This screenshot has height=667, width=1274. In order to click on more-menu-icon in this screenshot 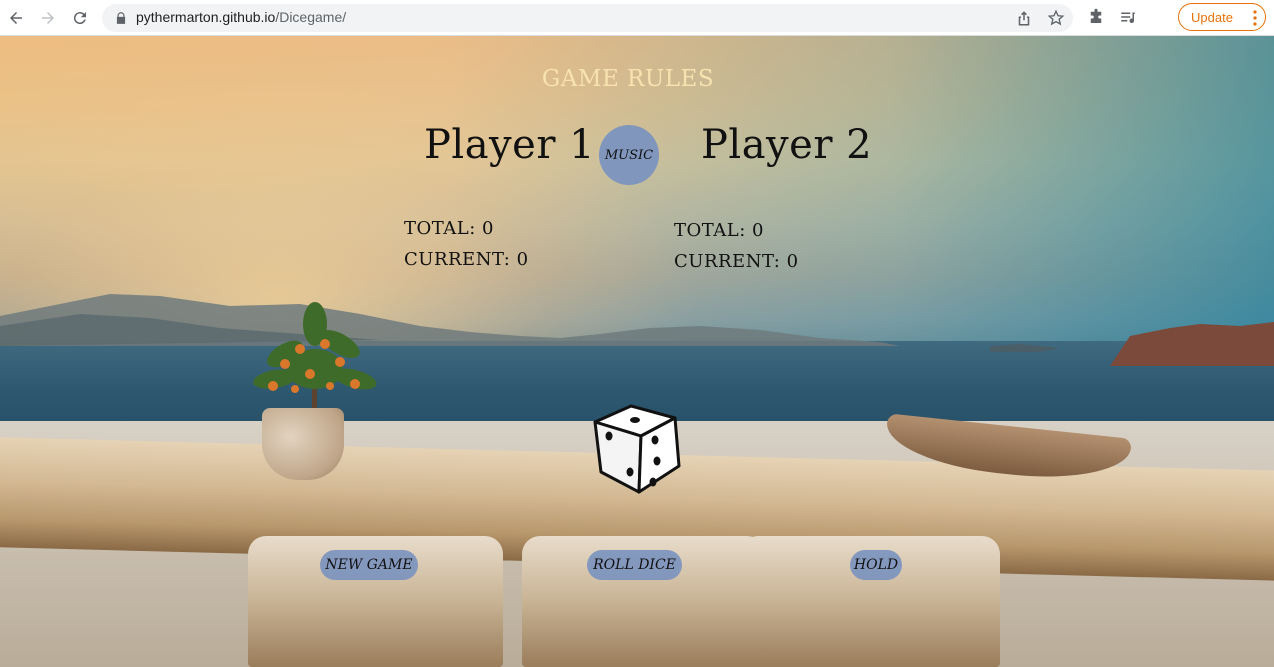, I will do `click(1255, 18)`.